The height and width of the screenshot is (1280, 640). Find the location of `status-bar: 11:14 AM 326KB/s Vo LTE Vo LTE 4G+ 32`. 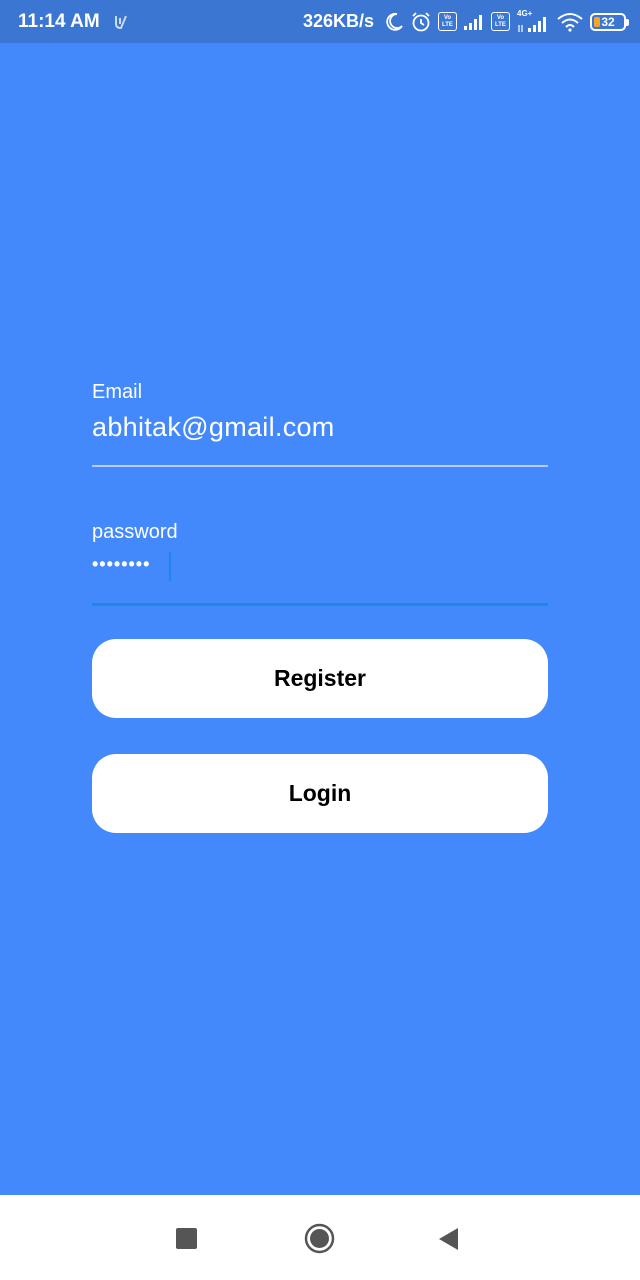

status-bar: 11:14 AM 326KB/s Vo LTE Vo LTE 4G+ 32 is located at coordinates (320, 21).